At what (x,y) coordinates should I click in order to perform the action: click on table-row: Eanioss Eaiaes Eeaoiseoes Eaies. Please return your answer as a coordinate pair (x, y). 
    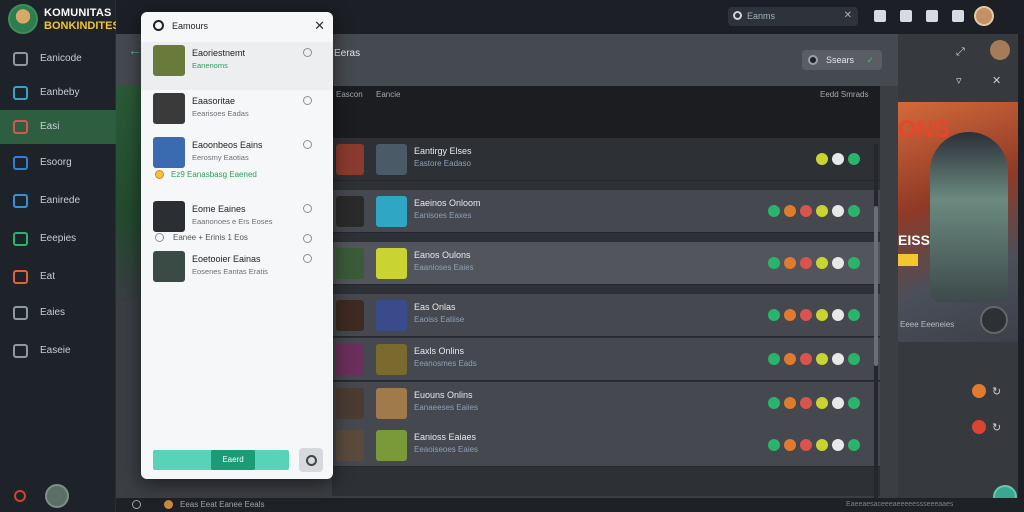
    Looking at the image, I should click on (606, 445).